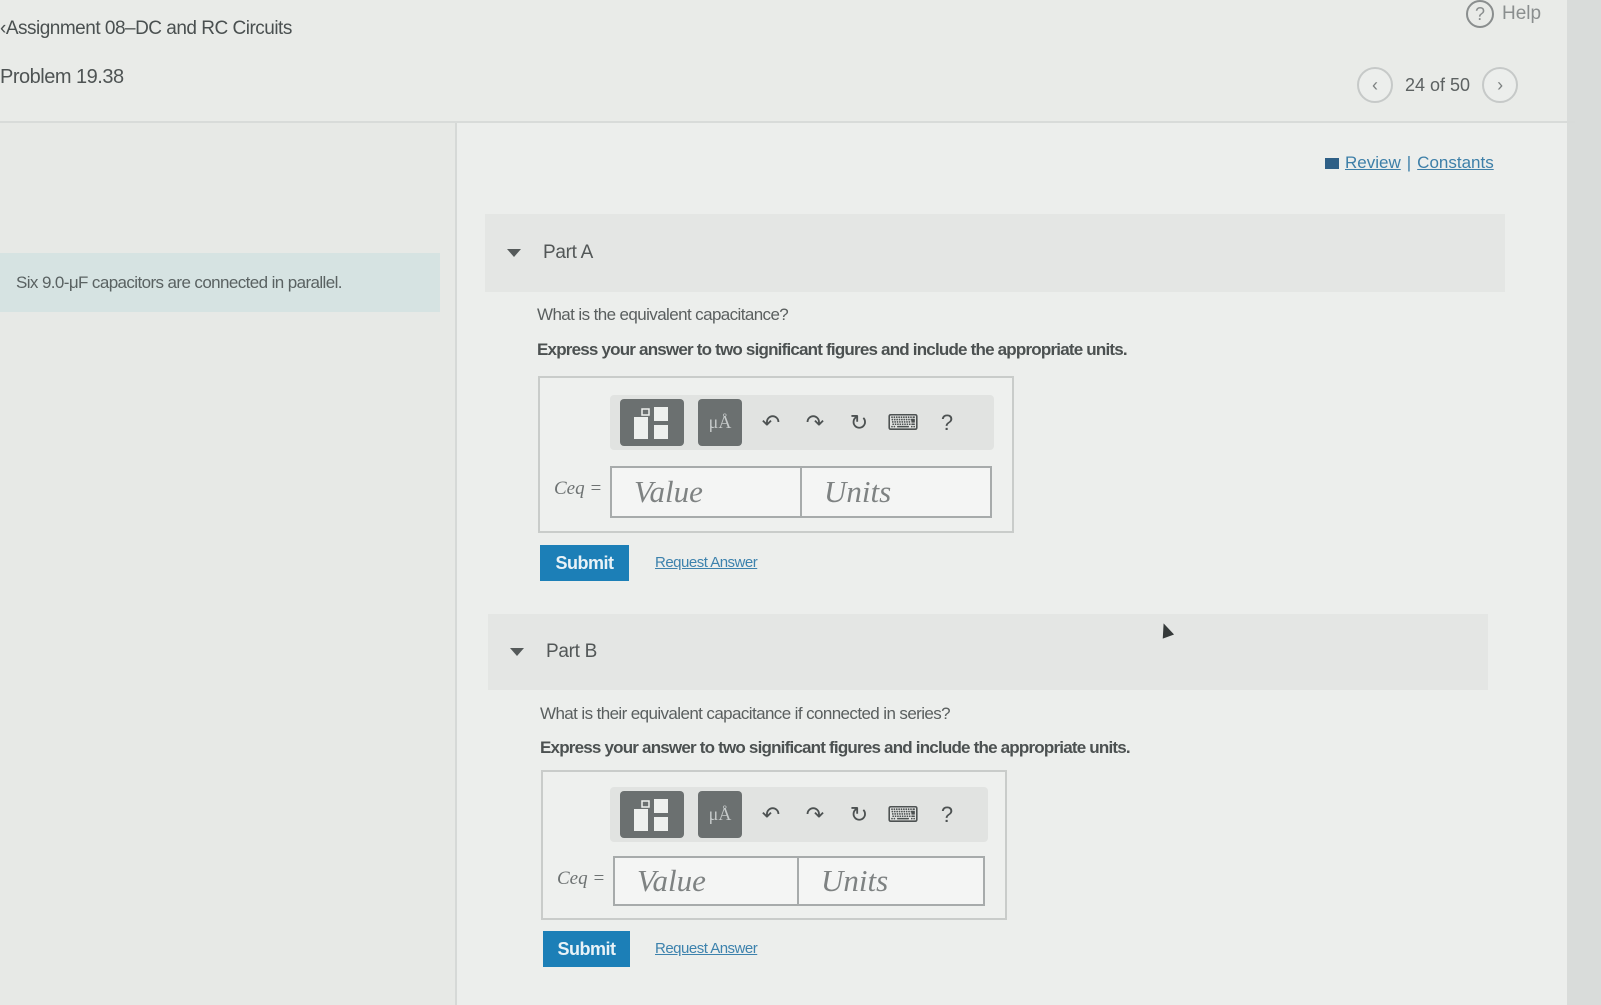 Image resolution: width=1601 pixels, height=1005 pixels. What do you see at coordinates (1584, 502) in the screenshot?
I see `screen-edge` at bounding box center [1584, 502].